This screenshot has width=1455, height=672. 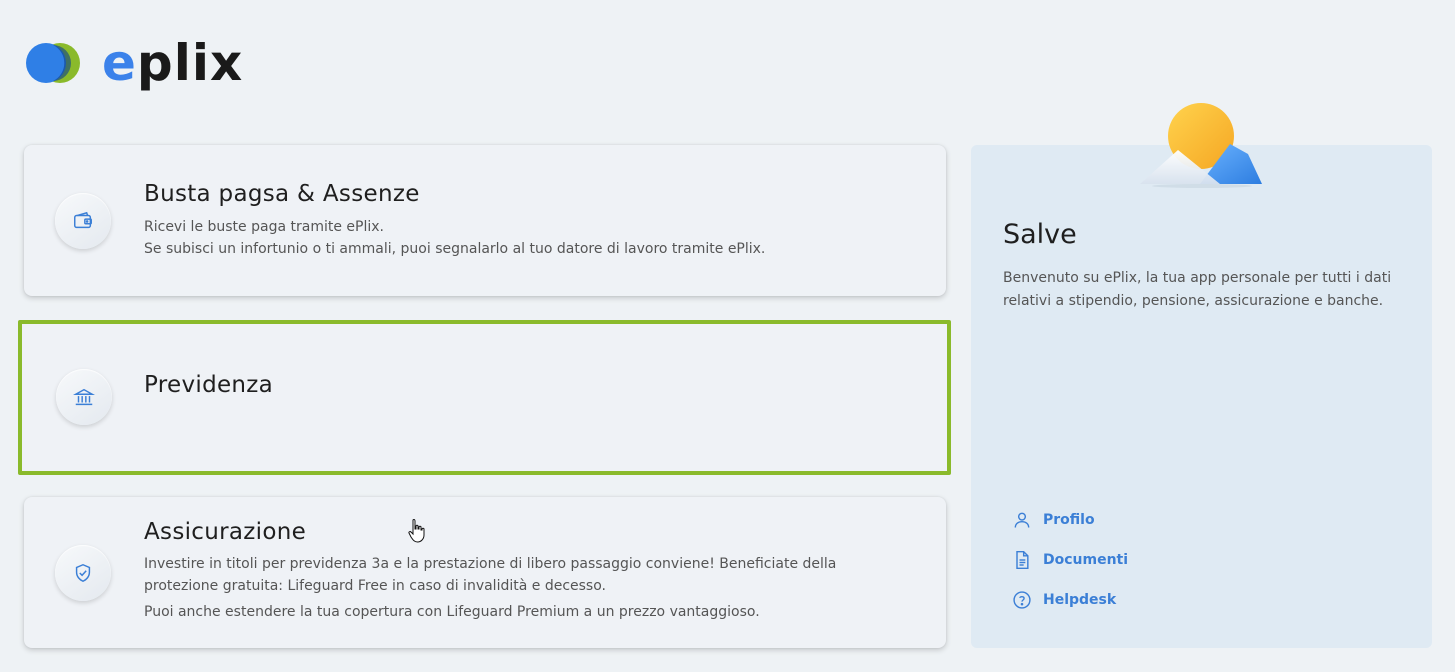 I want to click on documents-link: Documenti, so click(x=1069, y=560).